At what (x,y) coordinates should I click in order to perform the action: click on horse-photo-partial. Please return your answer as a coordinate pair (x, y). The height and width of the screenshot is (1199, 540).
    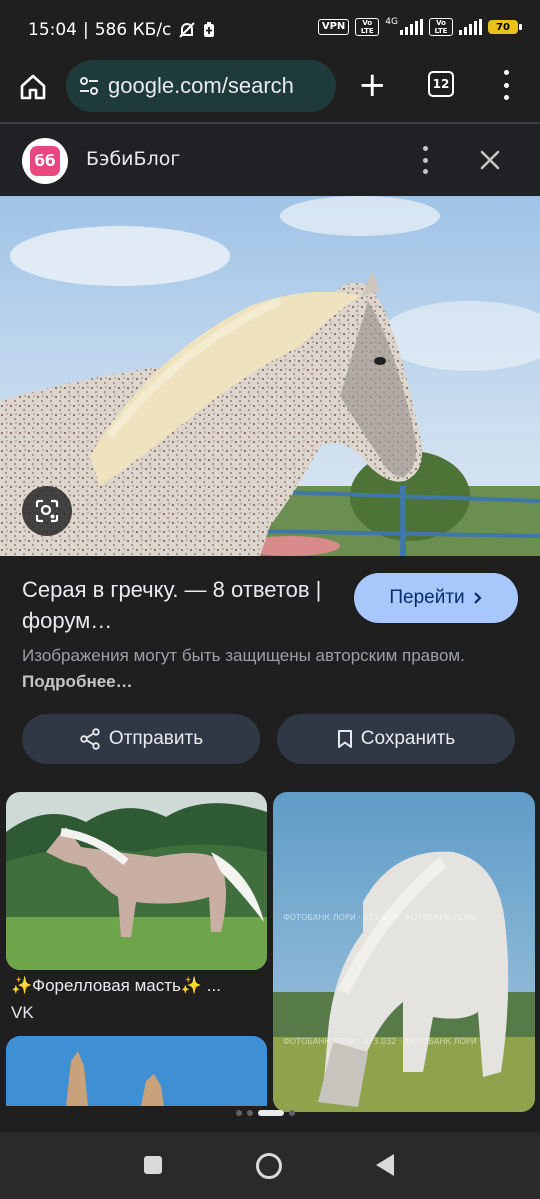
    Looking at the image, I should click on (136, 1071).